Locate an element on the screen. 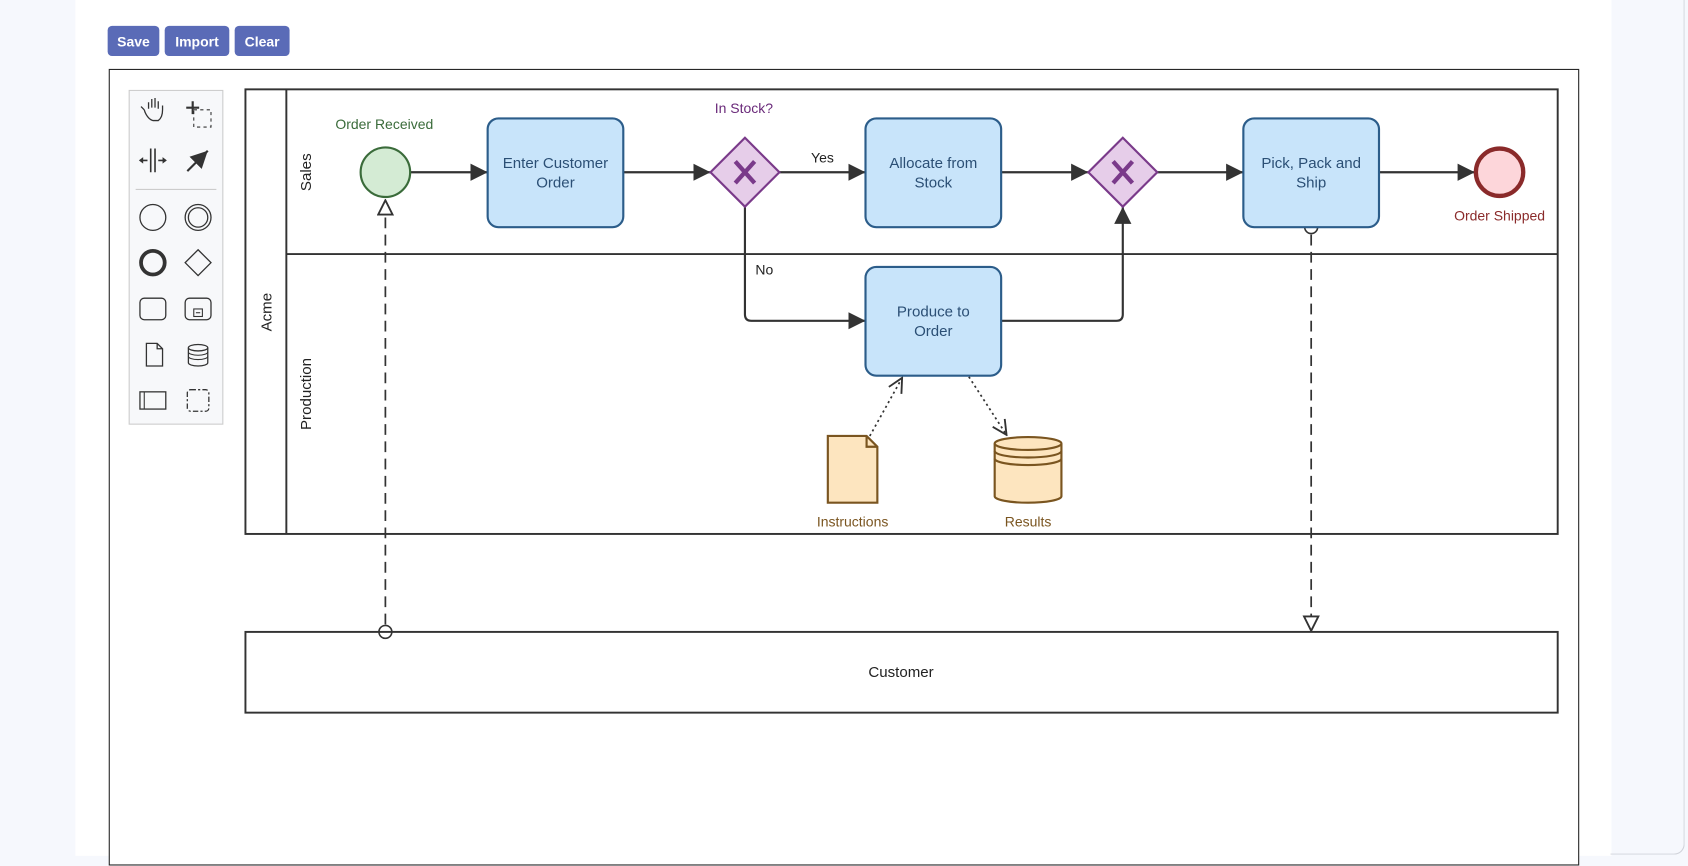 This screenshot has height=866, width=1688. svg-text: Results is located at coordinates (1028, 521).